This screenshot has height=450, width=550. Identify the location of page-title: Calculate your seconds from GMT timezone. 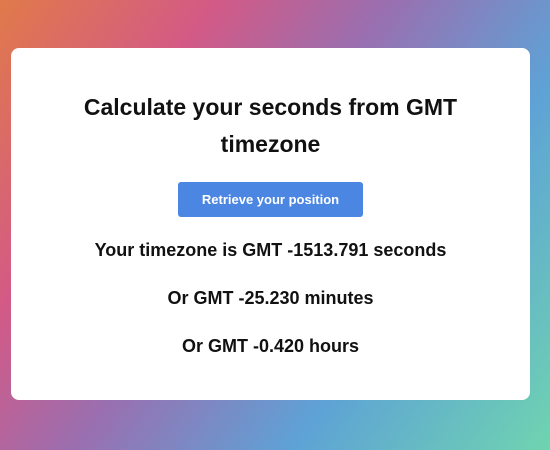
(270, 125).